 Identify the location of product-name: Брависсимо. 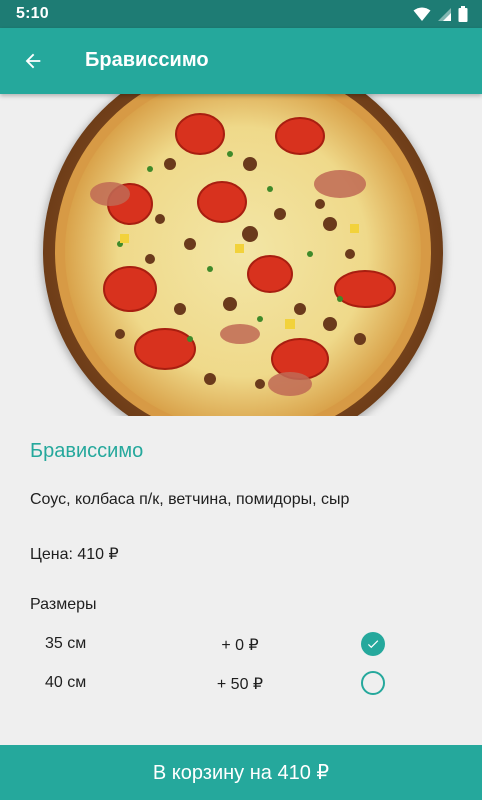
(87, 451).